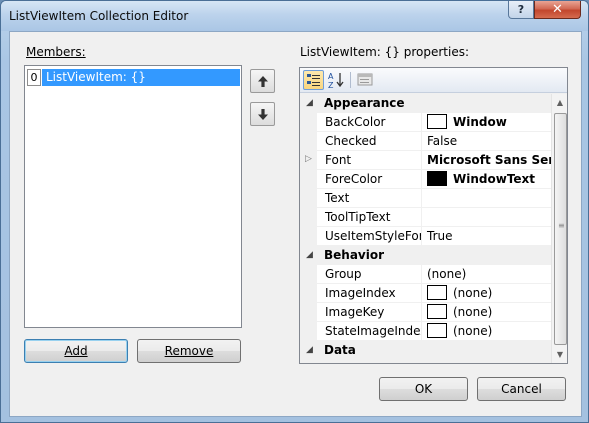 Image resolution: width=589 pixels, height=423 pixels. I want to click on property-row-imagekey: ImageKey (none), so click(425, 312).